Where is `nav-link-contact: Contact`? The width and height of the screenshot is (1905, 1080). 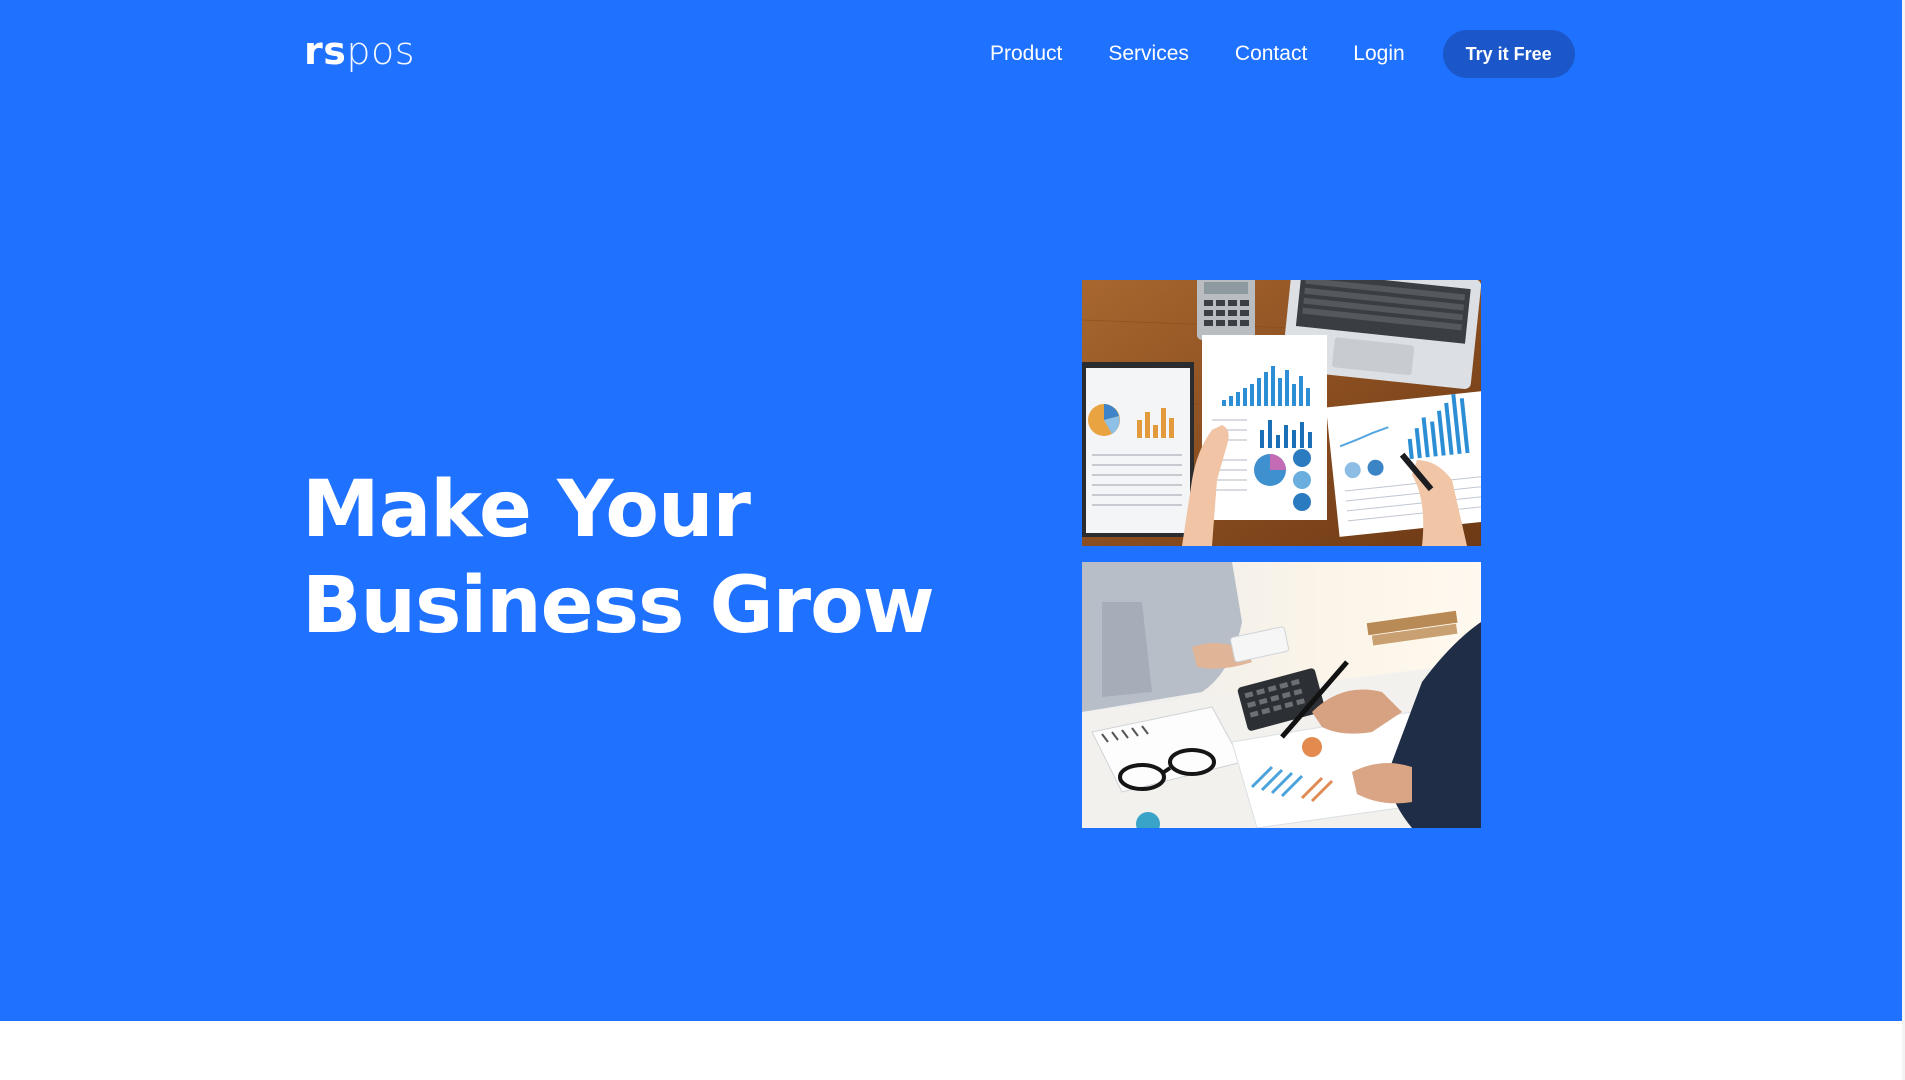 nav-link-contact: Contact is located at coordinates (1271, 54).